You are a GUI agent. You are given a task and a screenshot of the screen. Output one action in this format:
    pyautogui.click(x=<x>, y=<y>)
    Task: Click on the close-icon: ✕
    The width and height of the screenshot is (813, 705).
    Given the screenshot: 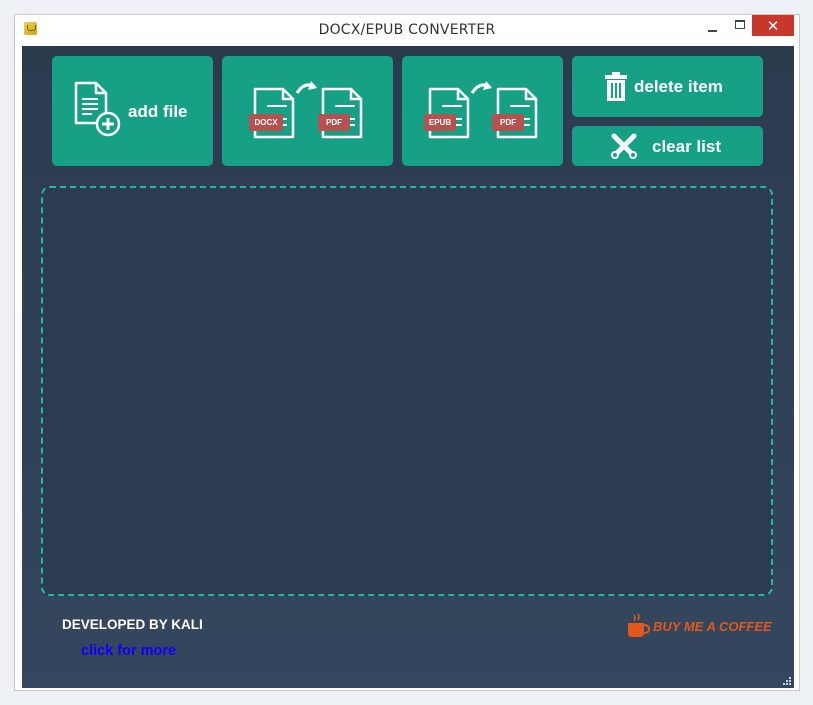 What is the action you would take?
    pyautogui.click(x=773, y=25)
    